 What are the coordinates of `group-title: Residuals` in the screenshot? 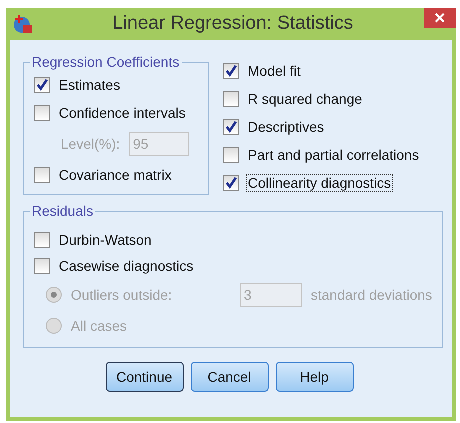 It's located at (62, 211).